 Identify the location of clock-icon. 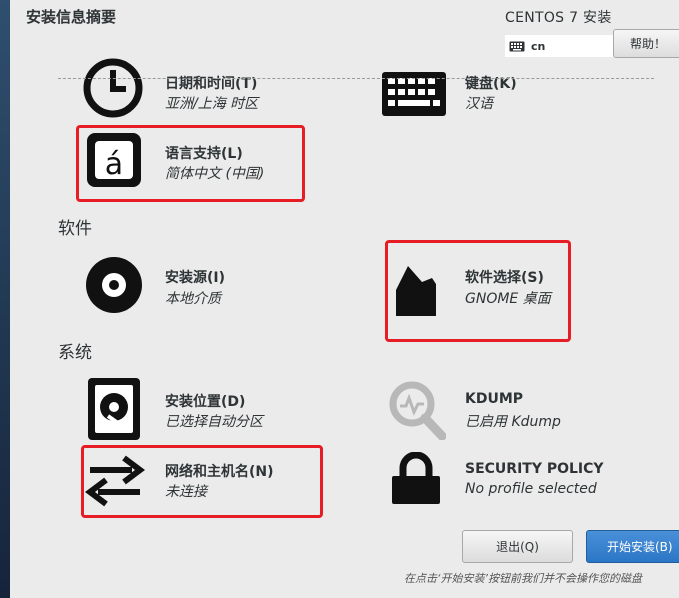
(113, 88).